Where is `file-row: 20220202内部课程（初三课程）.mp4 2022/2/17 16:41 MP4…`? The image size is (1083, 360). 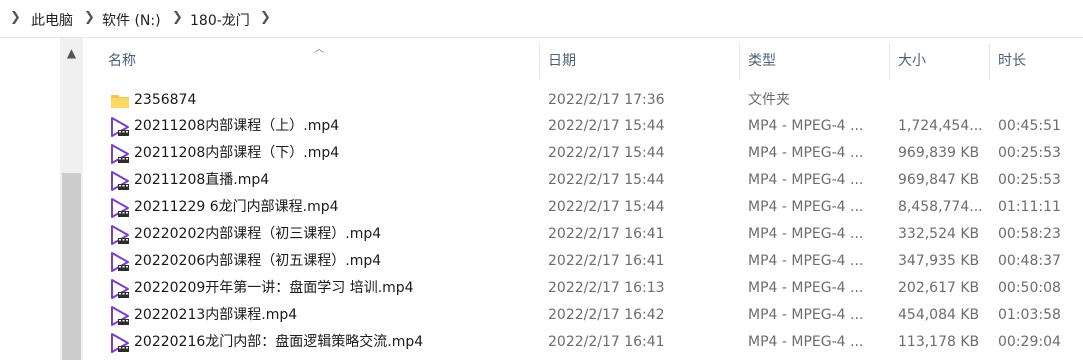
file-row: 20220202内部课程（初三课程）.mp4 2022/2/17 16:41 MP4… is located at coordinates (583, 234).